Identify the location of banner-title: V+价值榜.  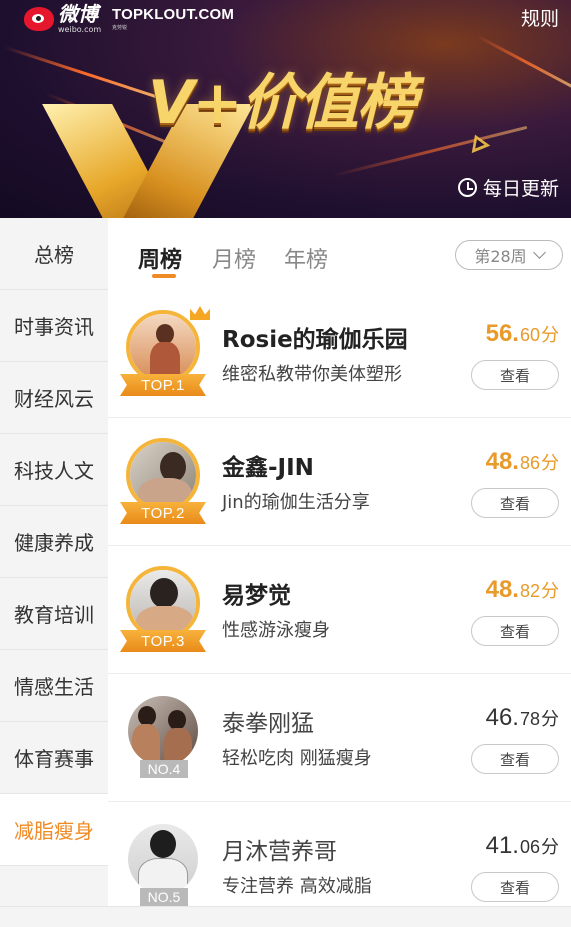
(282, 103).